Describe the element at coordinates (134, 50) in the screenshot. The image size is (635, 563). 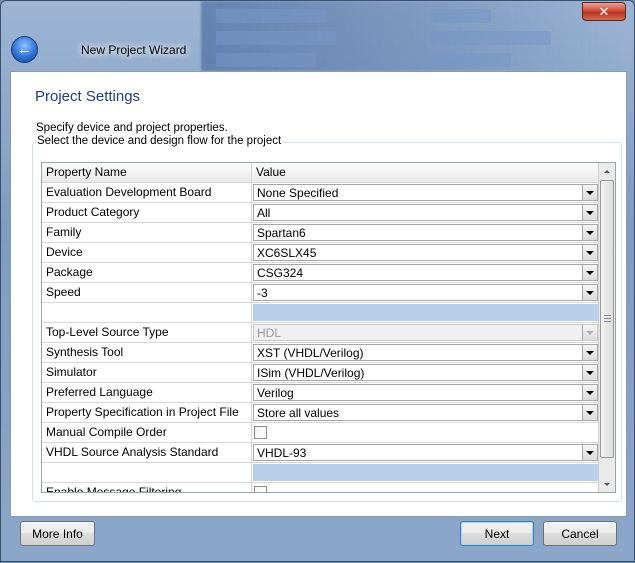
I see `window-title: New Project Wizard` at that location.